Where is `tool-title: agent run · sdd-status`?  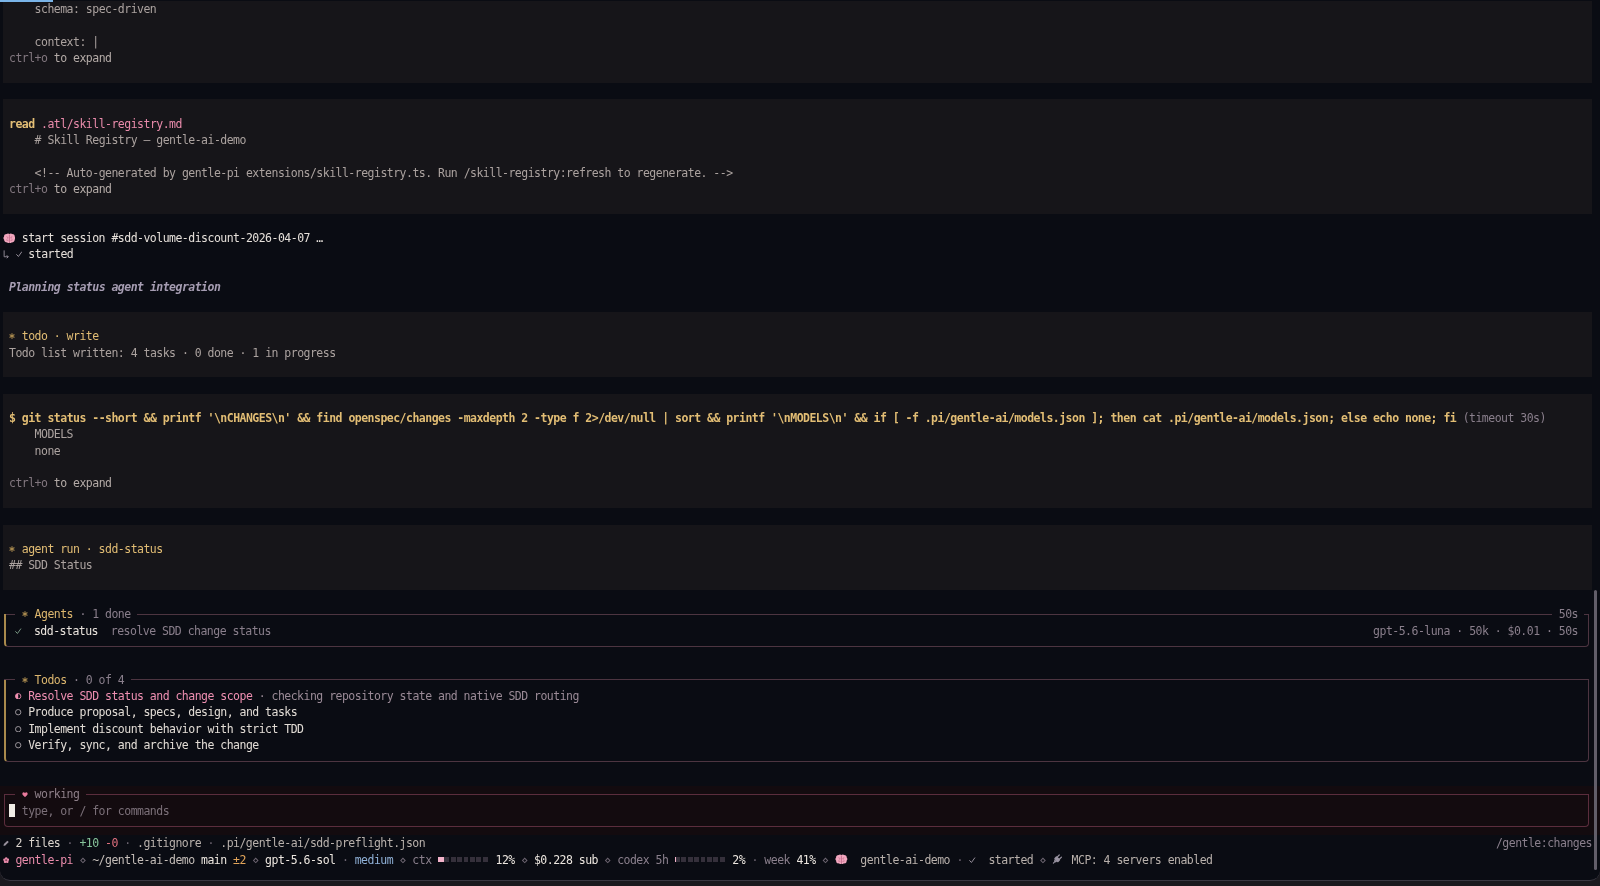 tool-title: agent run · sdd-status is located at coordinates (92, 549).